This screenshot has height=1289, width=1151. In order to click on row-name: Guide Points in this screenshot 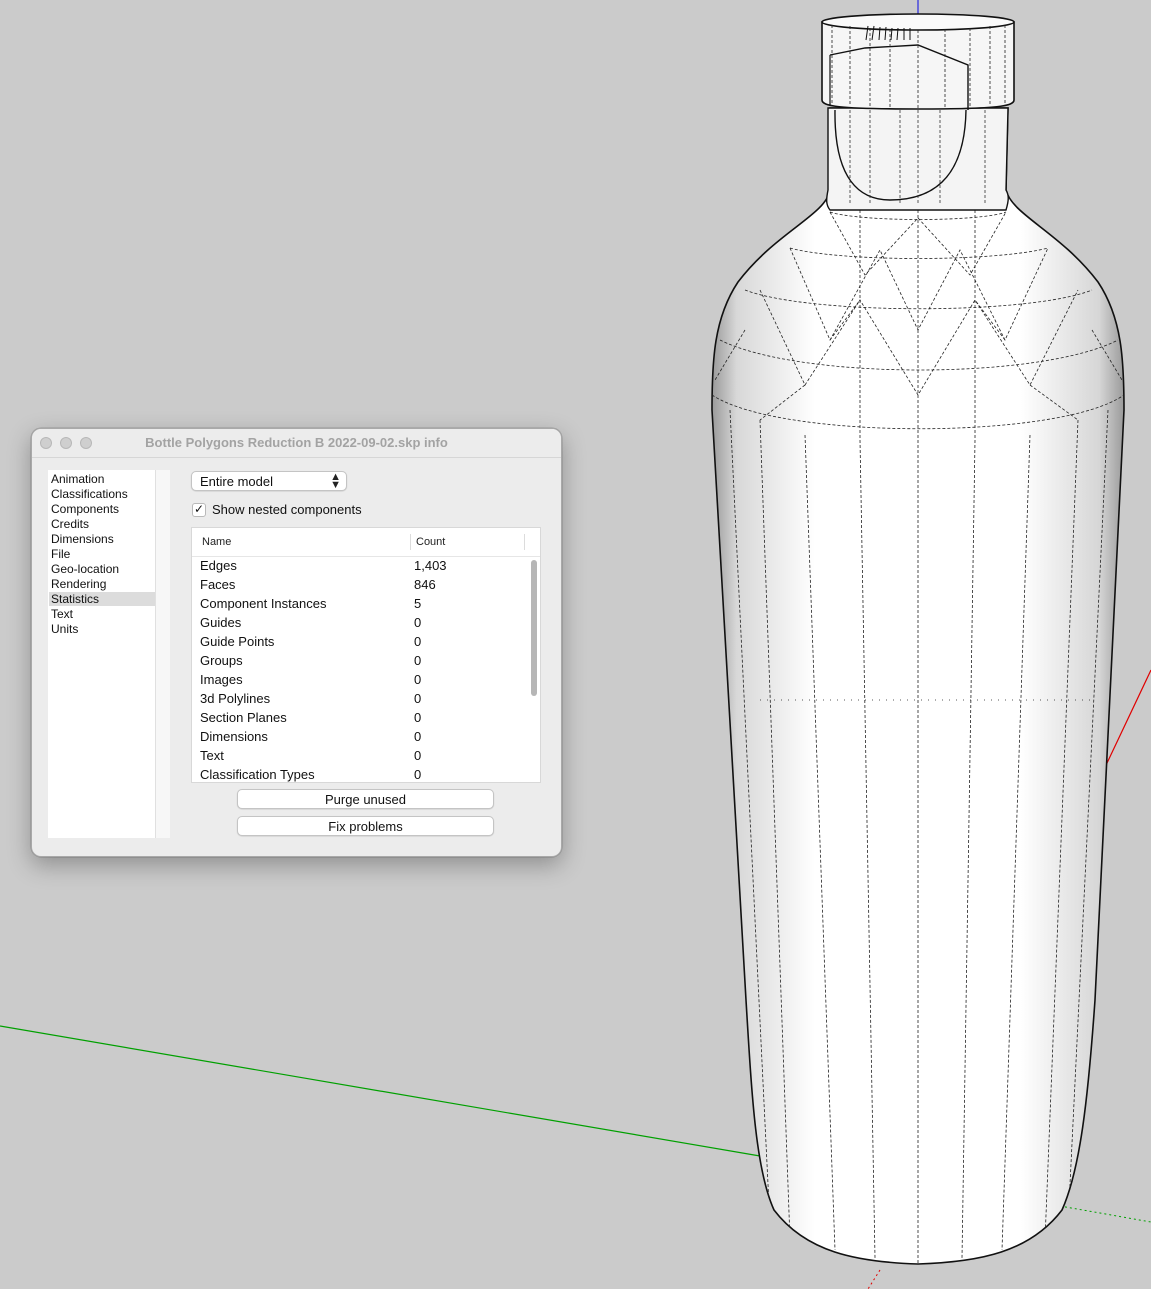, I will do `click(237, 641)`.